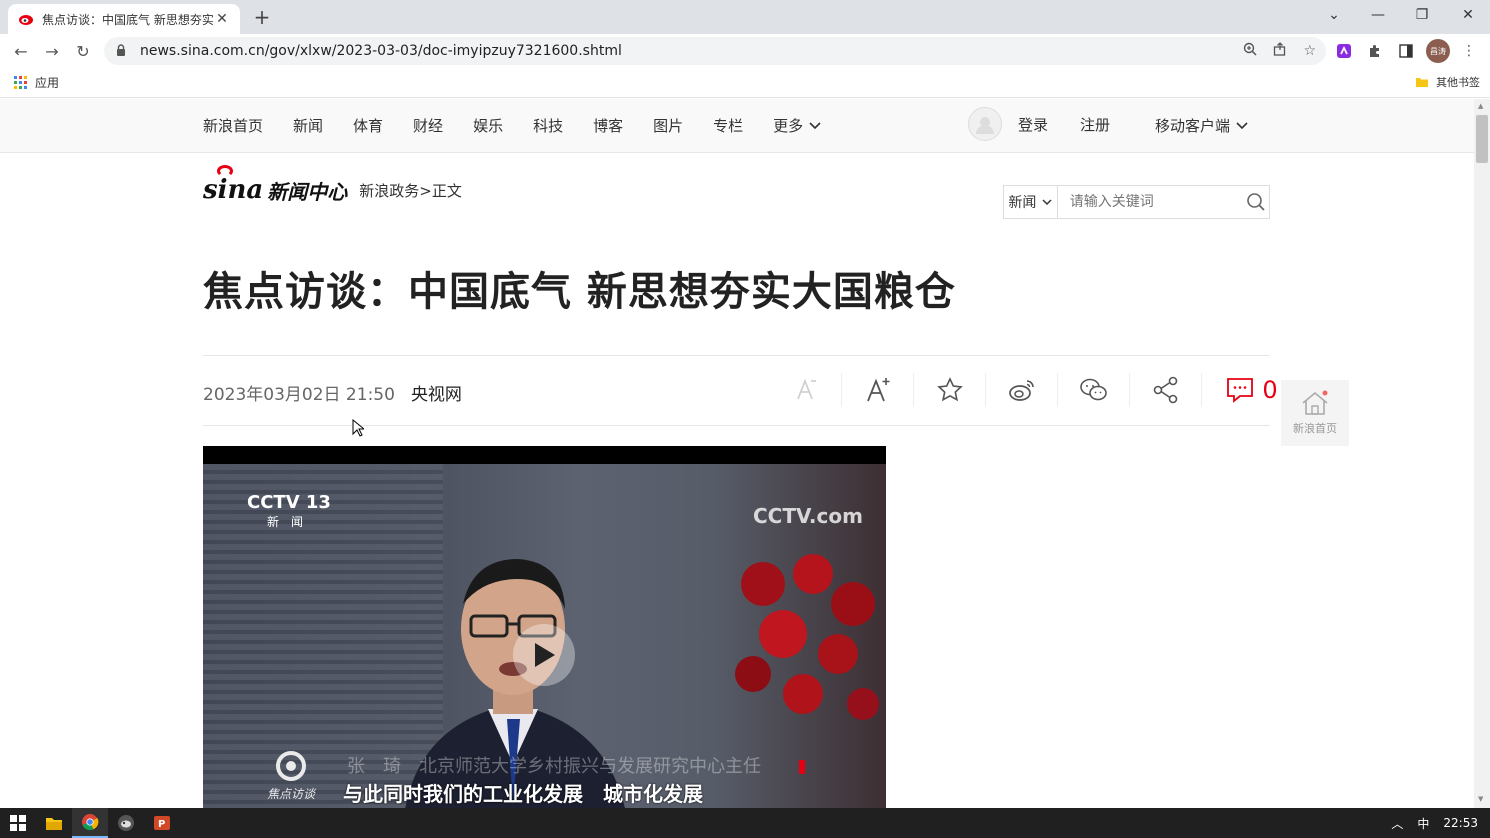  Describe the element at coordinates (1406, 51) in the screenshot. I see `side-panel-icon` at that location.